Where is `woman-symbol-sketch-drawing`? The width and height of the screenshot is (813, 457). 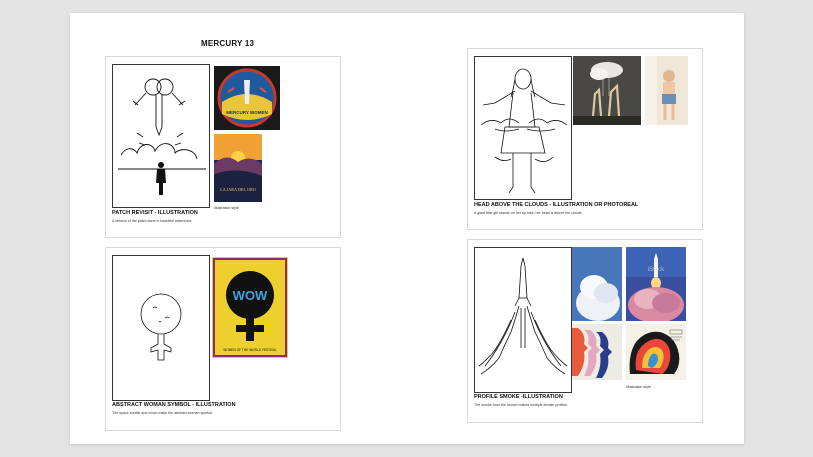
woman-symbol-sketch-drawing is located at coordinates (161, 327).